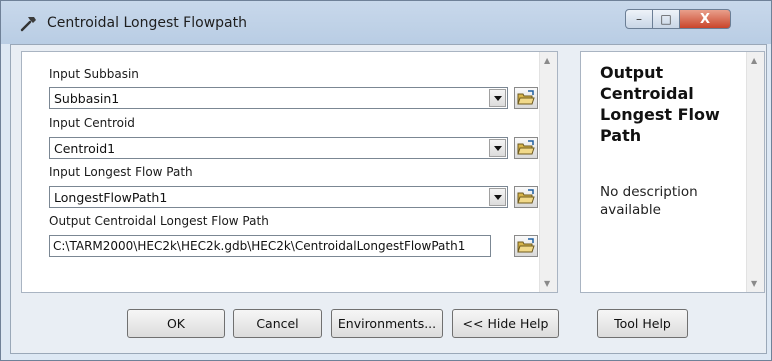  Describe the element at coordinates (121, 172) in the screenshot. I see `param-label-longest-flow-path: Input Longest Flow Path` at that location.